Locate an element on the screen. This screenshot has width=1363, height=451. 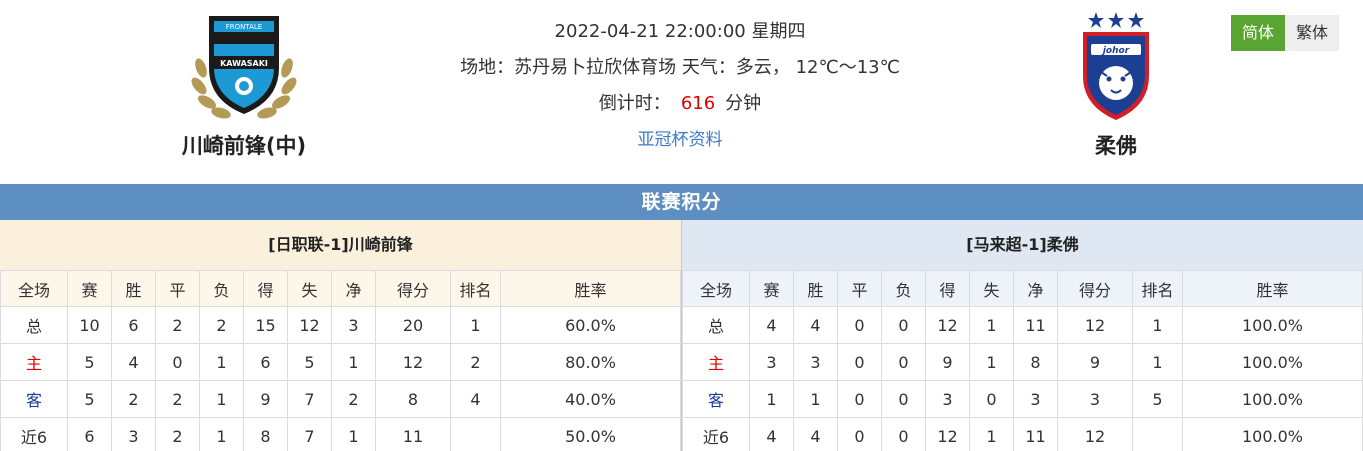
home-standings-title: [日职联-1]川崎前锋 is located at coordinates (340, 245).